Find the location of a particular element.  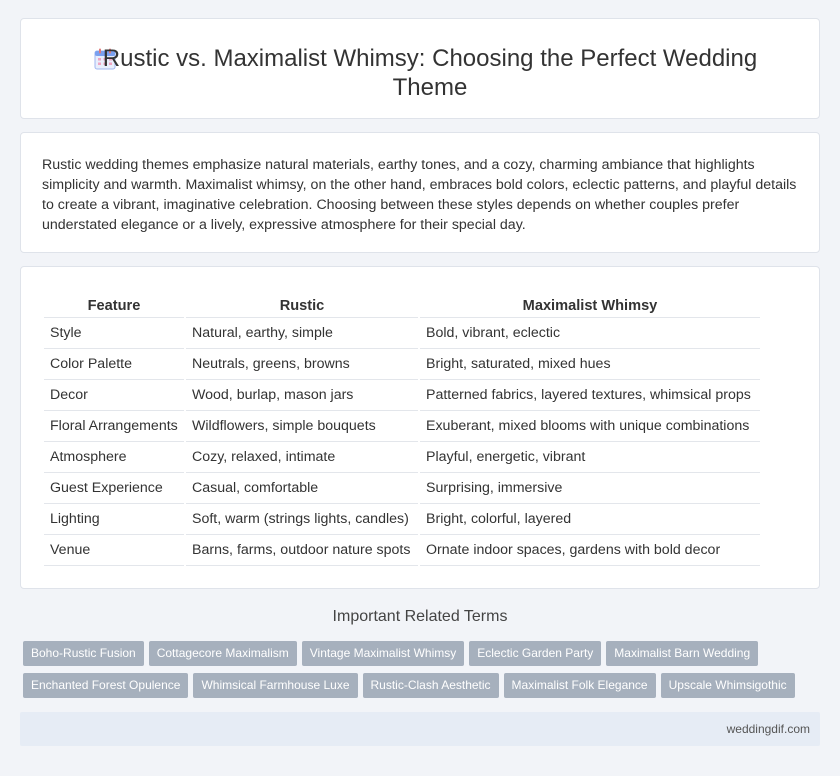

related-term-tag: Boho-Rustic Fusion is located at coordinates (83, 653).